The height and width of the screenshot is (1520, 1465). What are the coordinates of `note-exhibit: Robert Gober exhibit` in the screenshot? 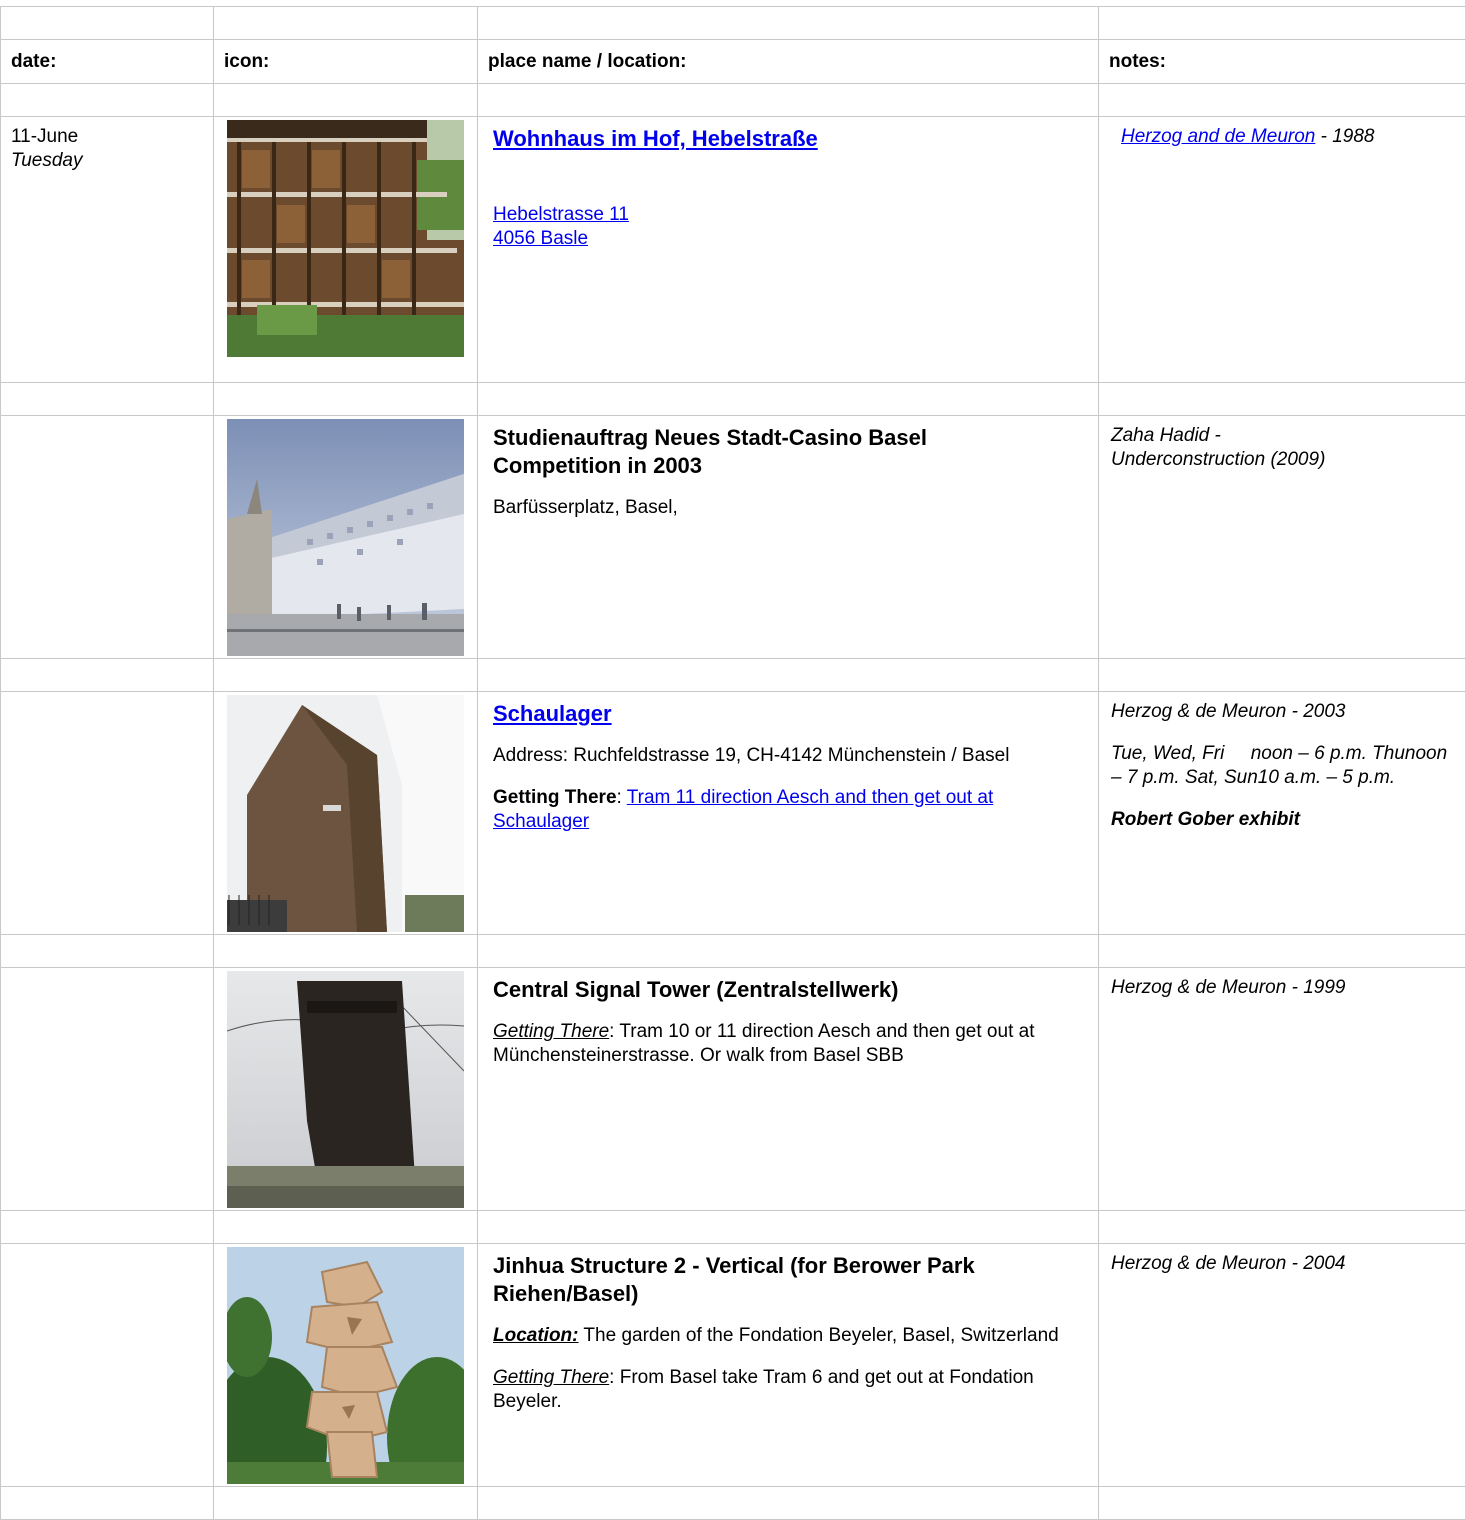 It's located at (1282, 820).